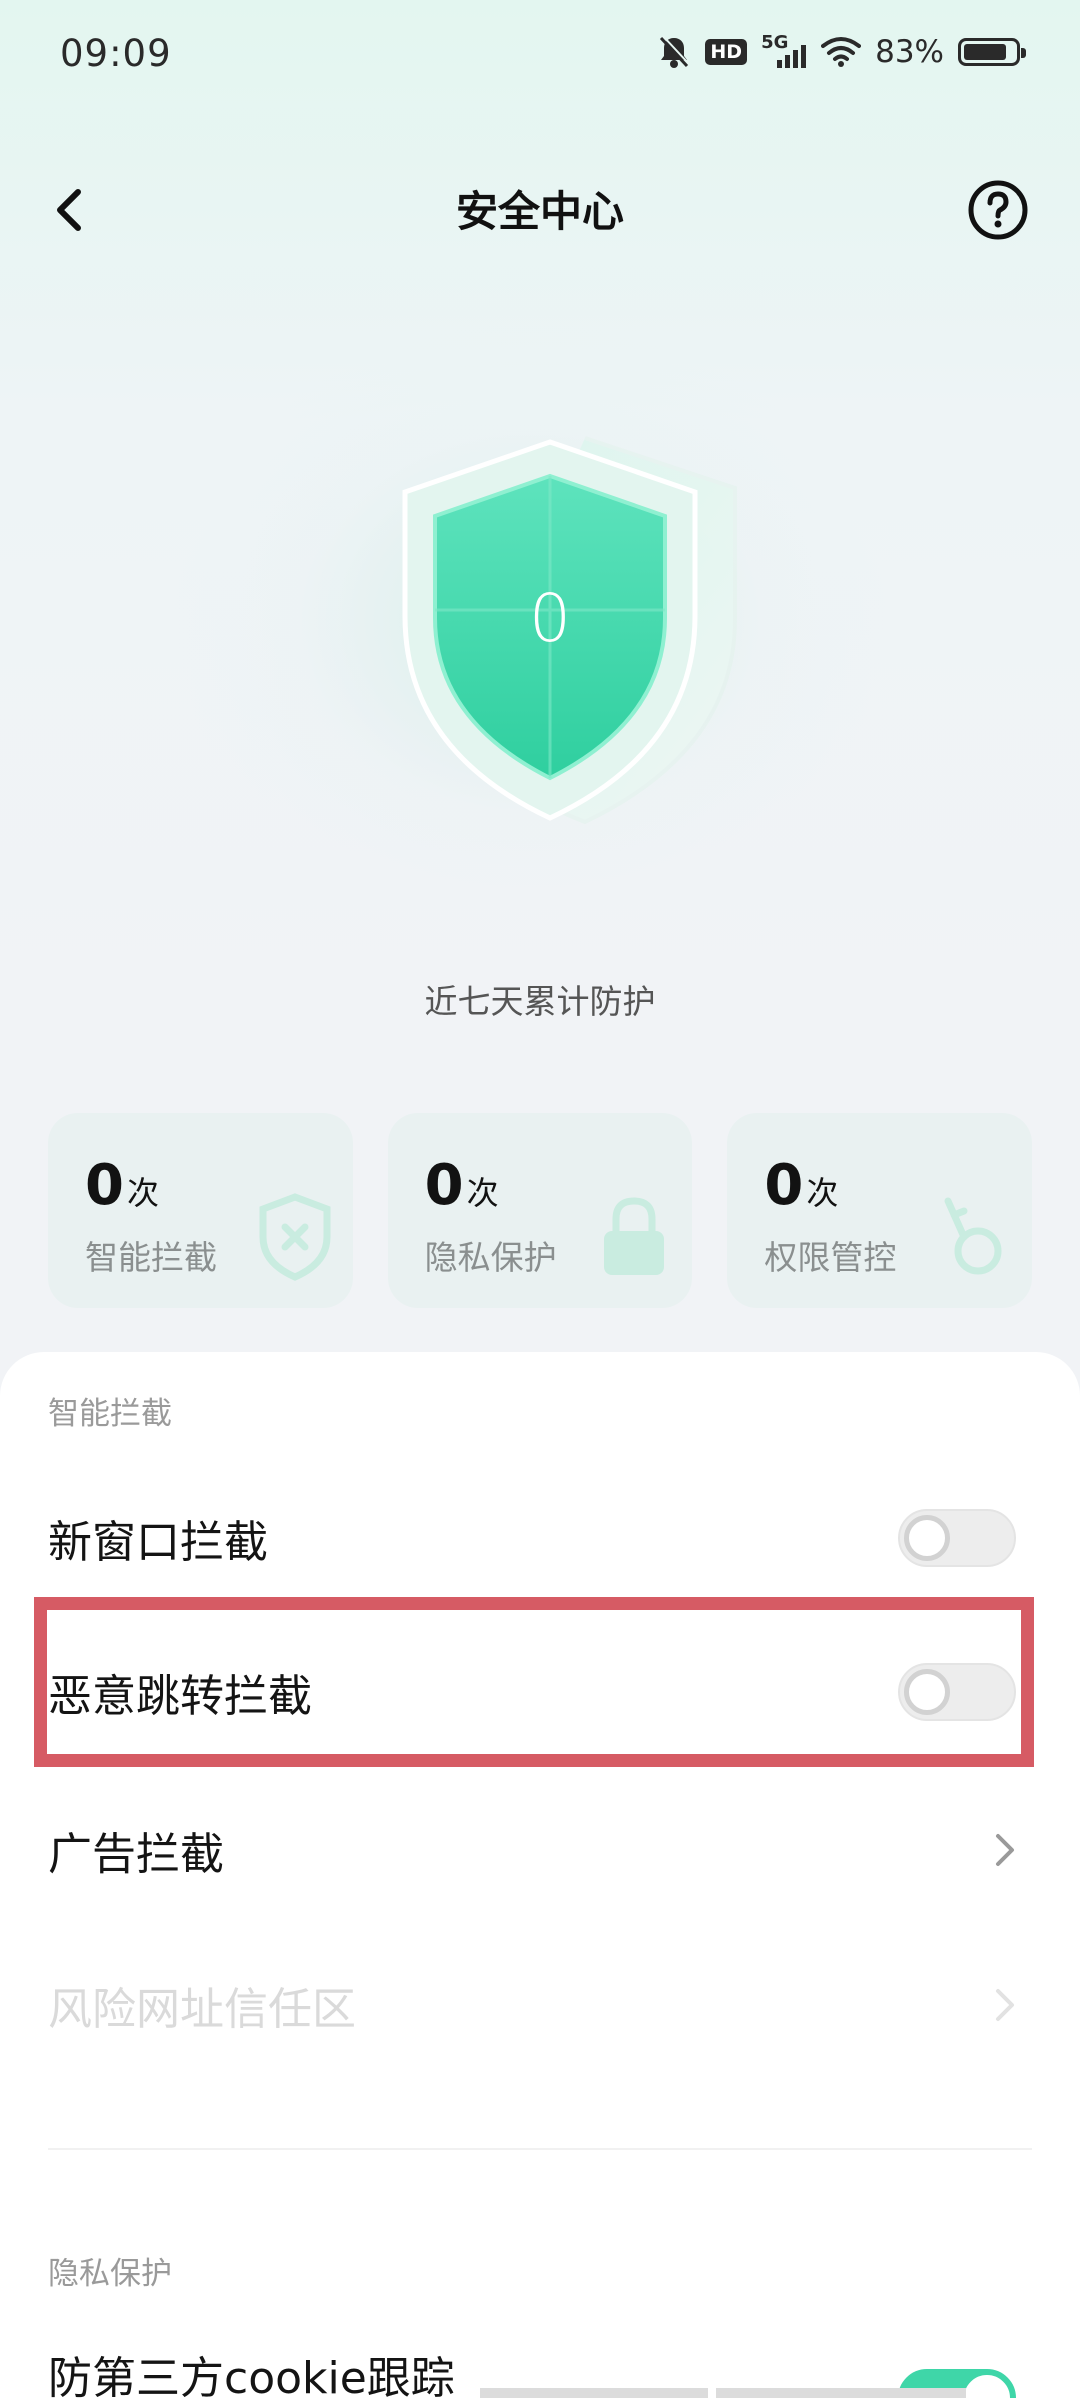  What do you see at coordinates (540, 1001) in the screenshot?
I see `protection-caption: 近七天累计防护` at bounding box center [540, 1001].